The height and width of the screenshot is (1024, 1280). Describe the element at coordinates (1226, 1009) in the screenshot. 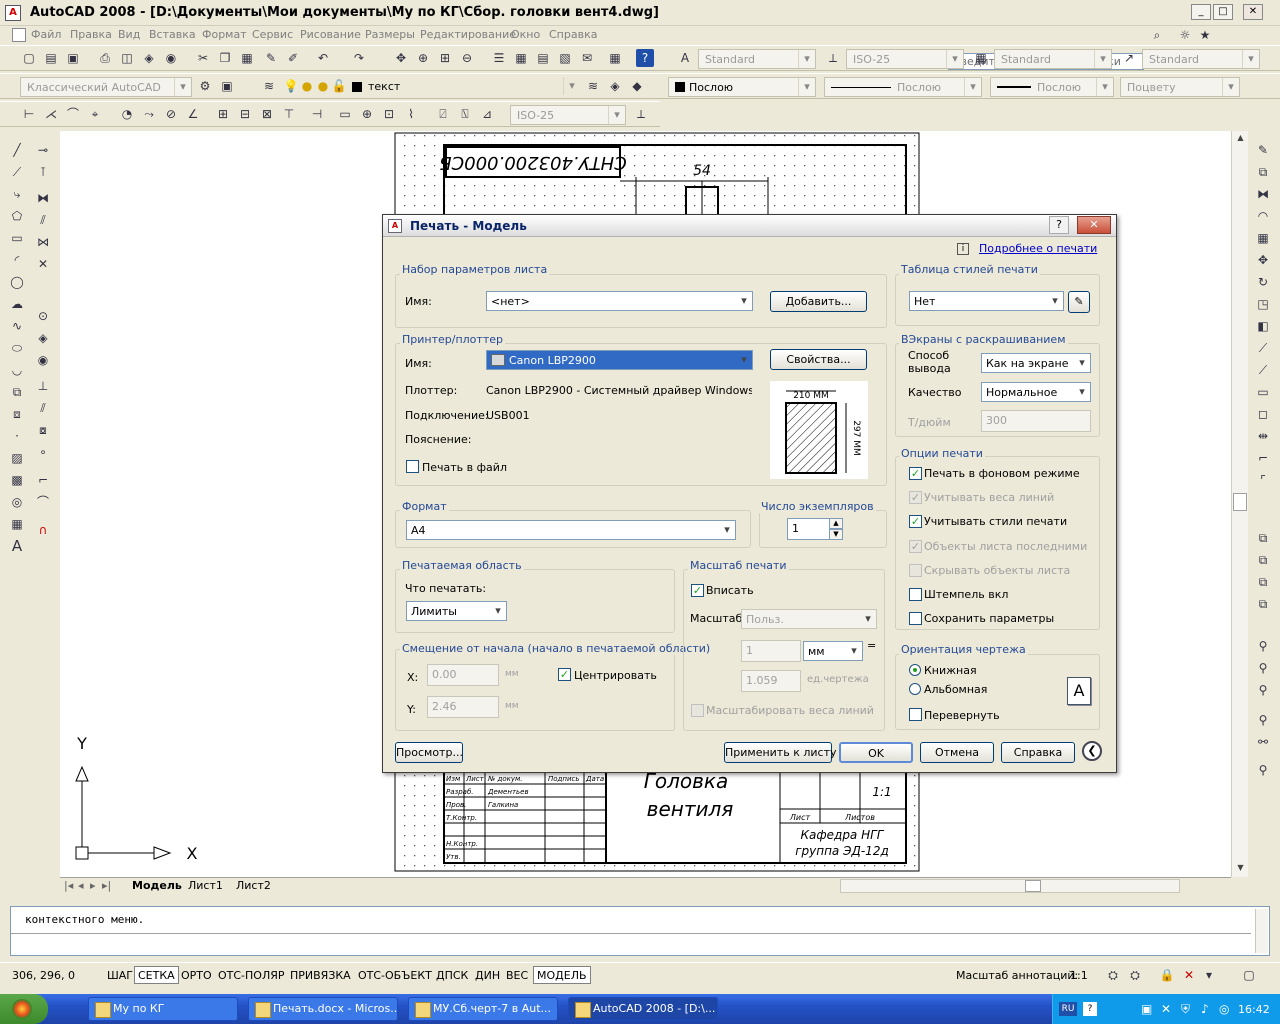

I see `safely-remove-icon: ◎` at that location.